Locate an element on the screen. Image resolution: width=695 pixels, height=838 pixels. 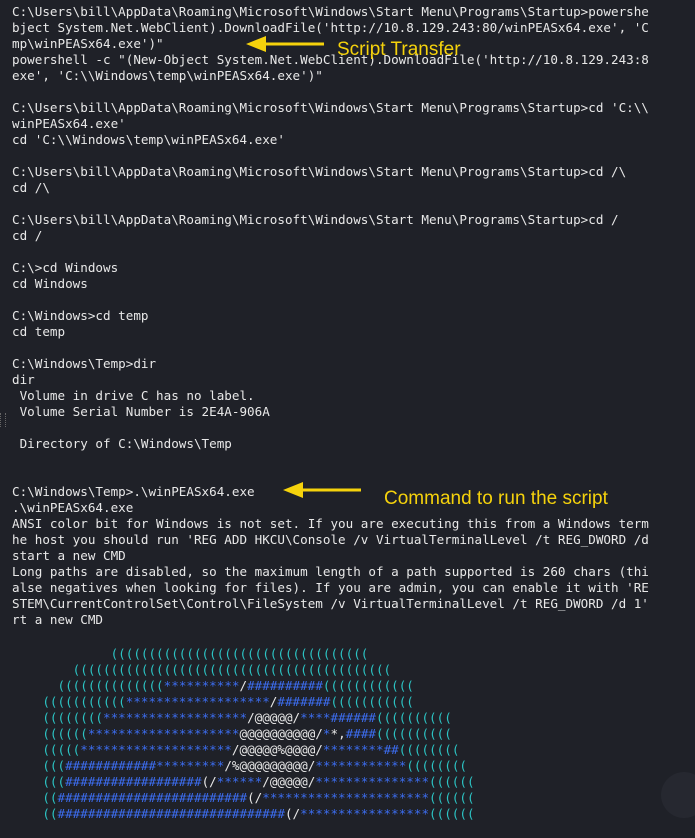
terminal-line: Directory of C:\Windows\Temp is located at coordinates (122, 443).